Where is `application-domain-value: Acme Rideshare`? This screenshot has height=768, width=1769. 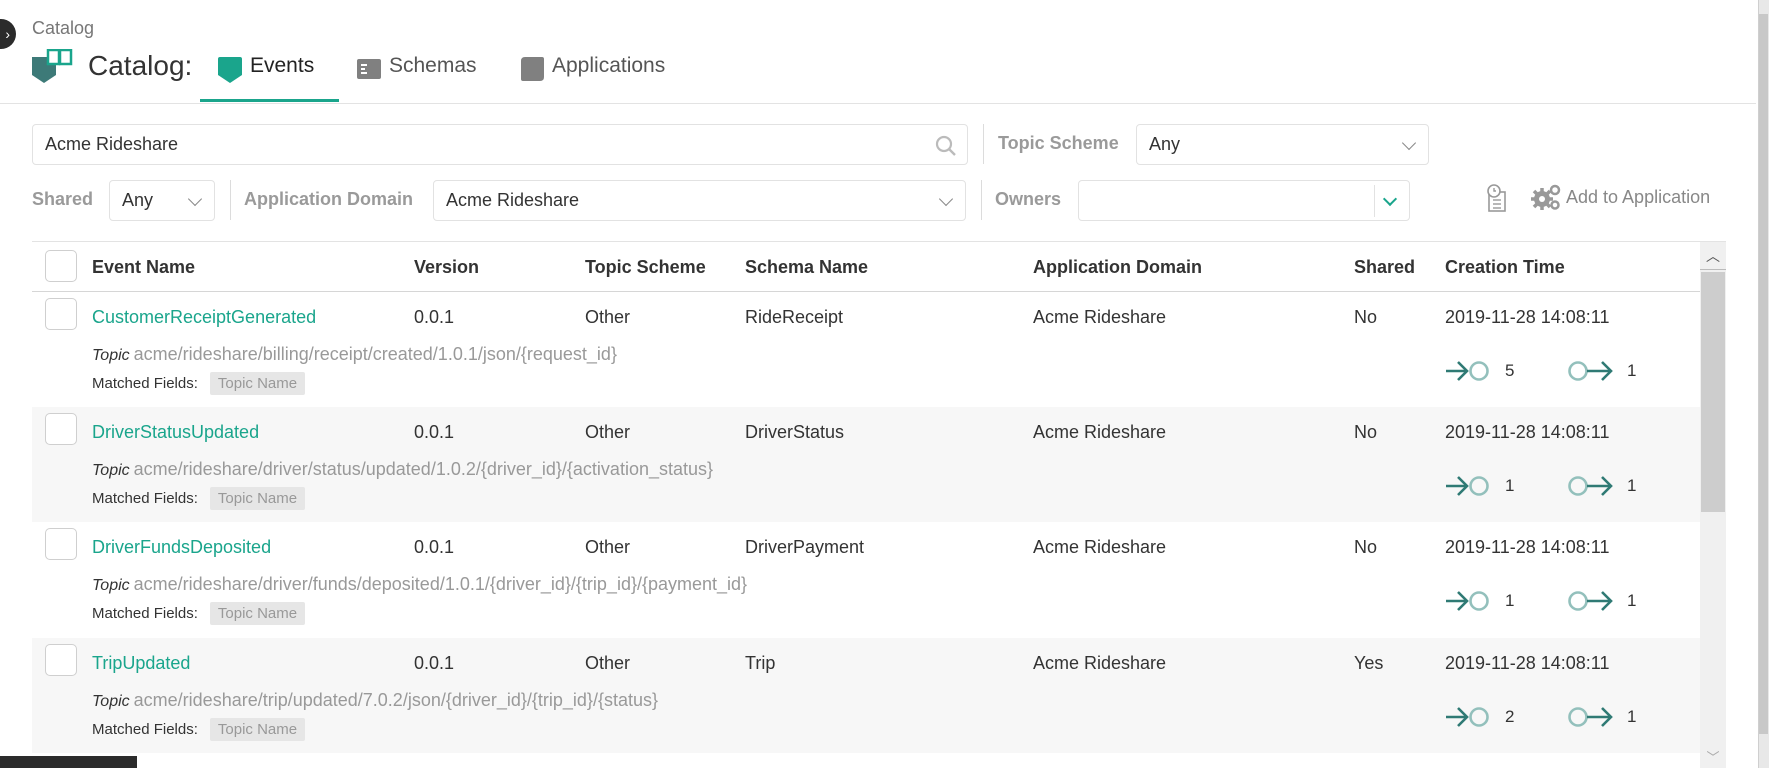 application-domain-value: Acme Rideshare is located at coordinates (513, 200).